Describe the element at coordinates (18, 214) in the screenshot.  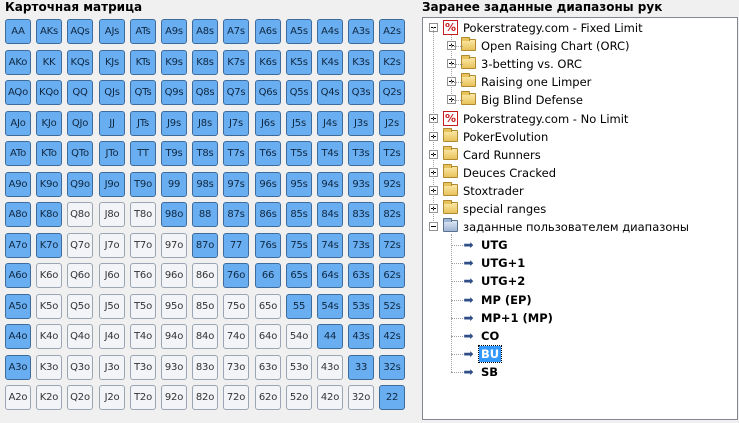
I see `hand-cell: A8o` at that location.